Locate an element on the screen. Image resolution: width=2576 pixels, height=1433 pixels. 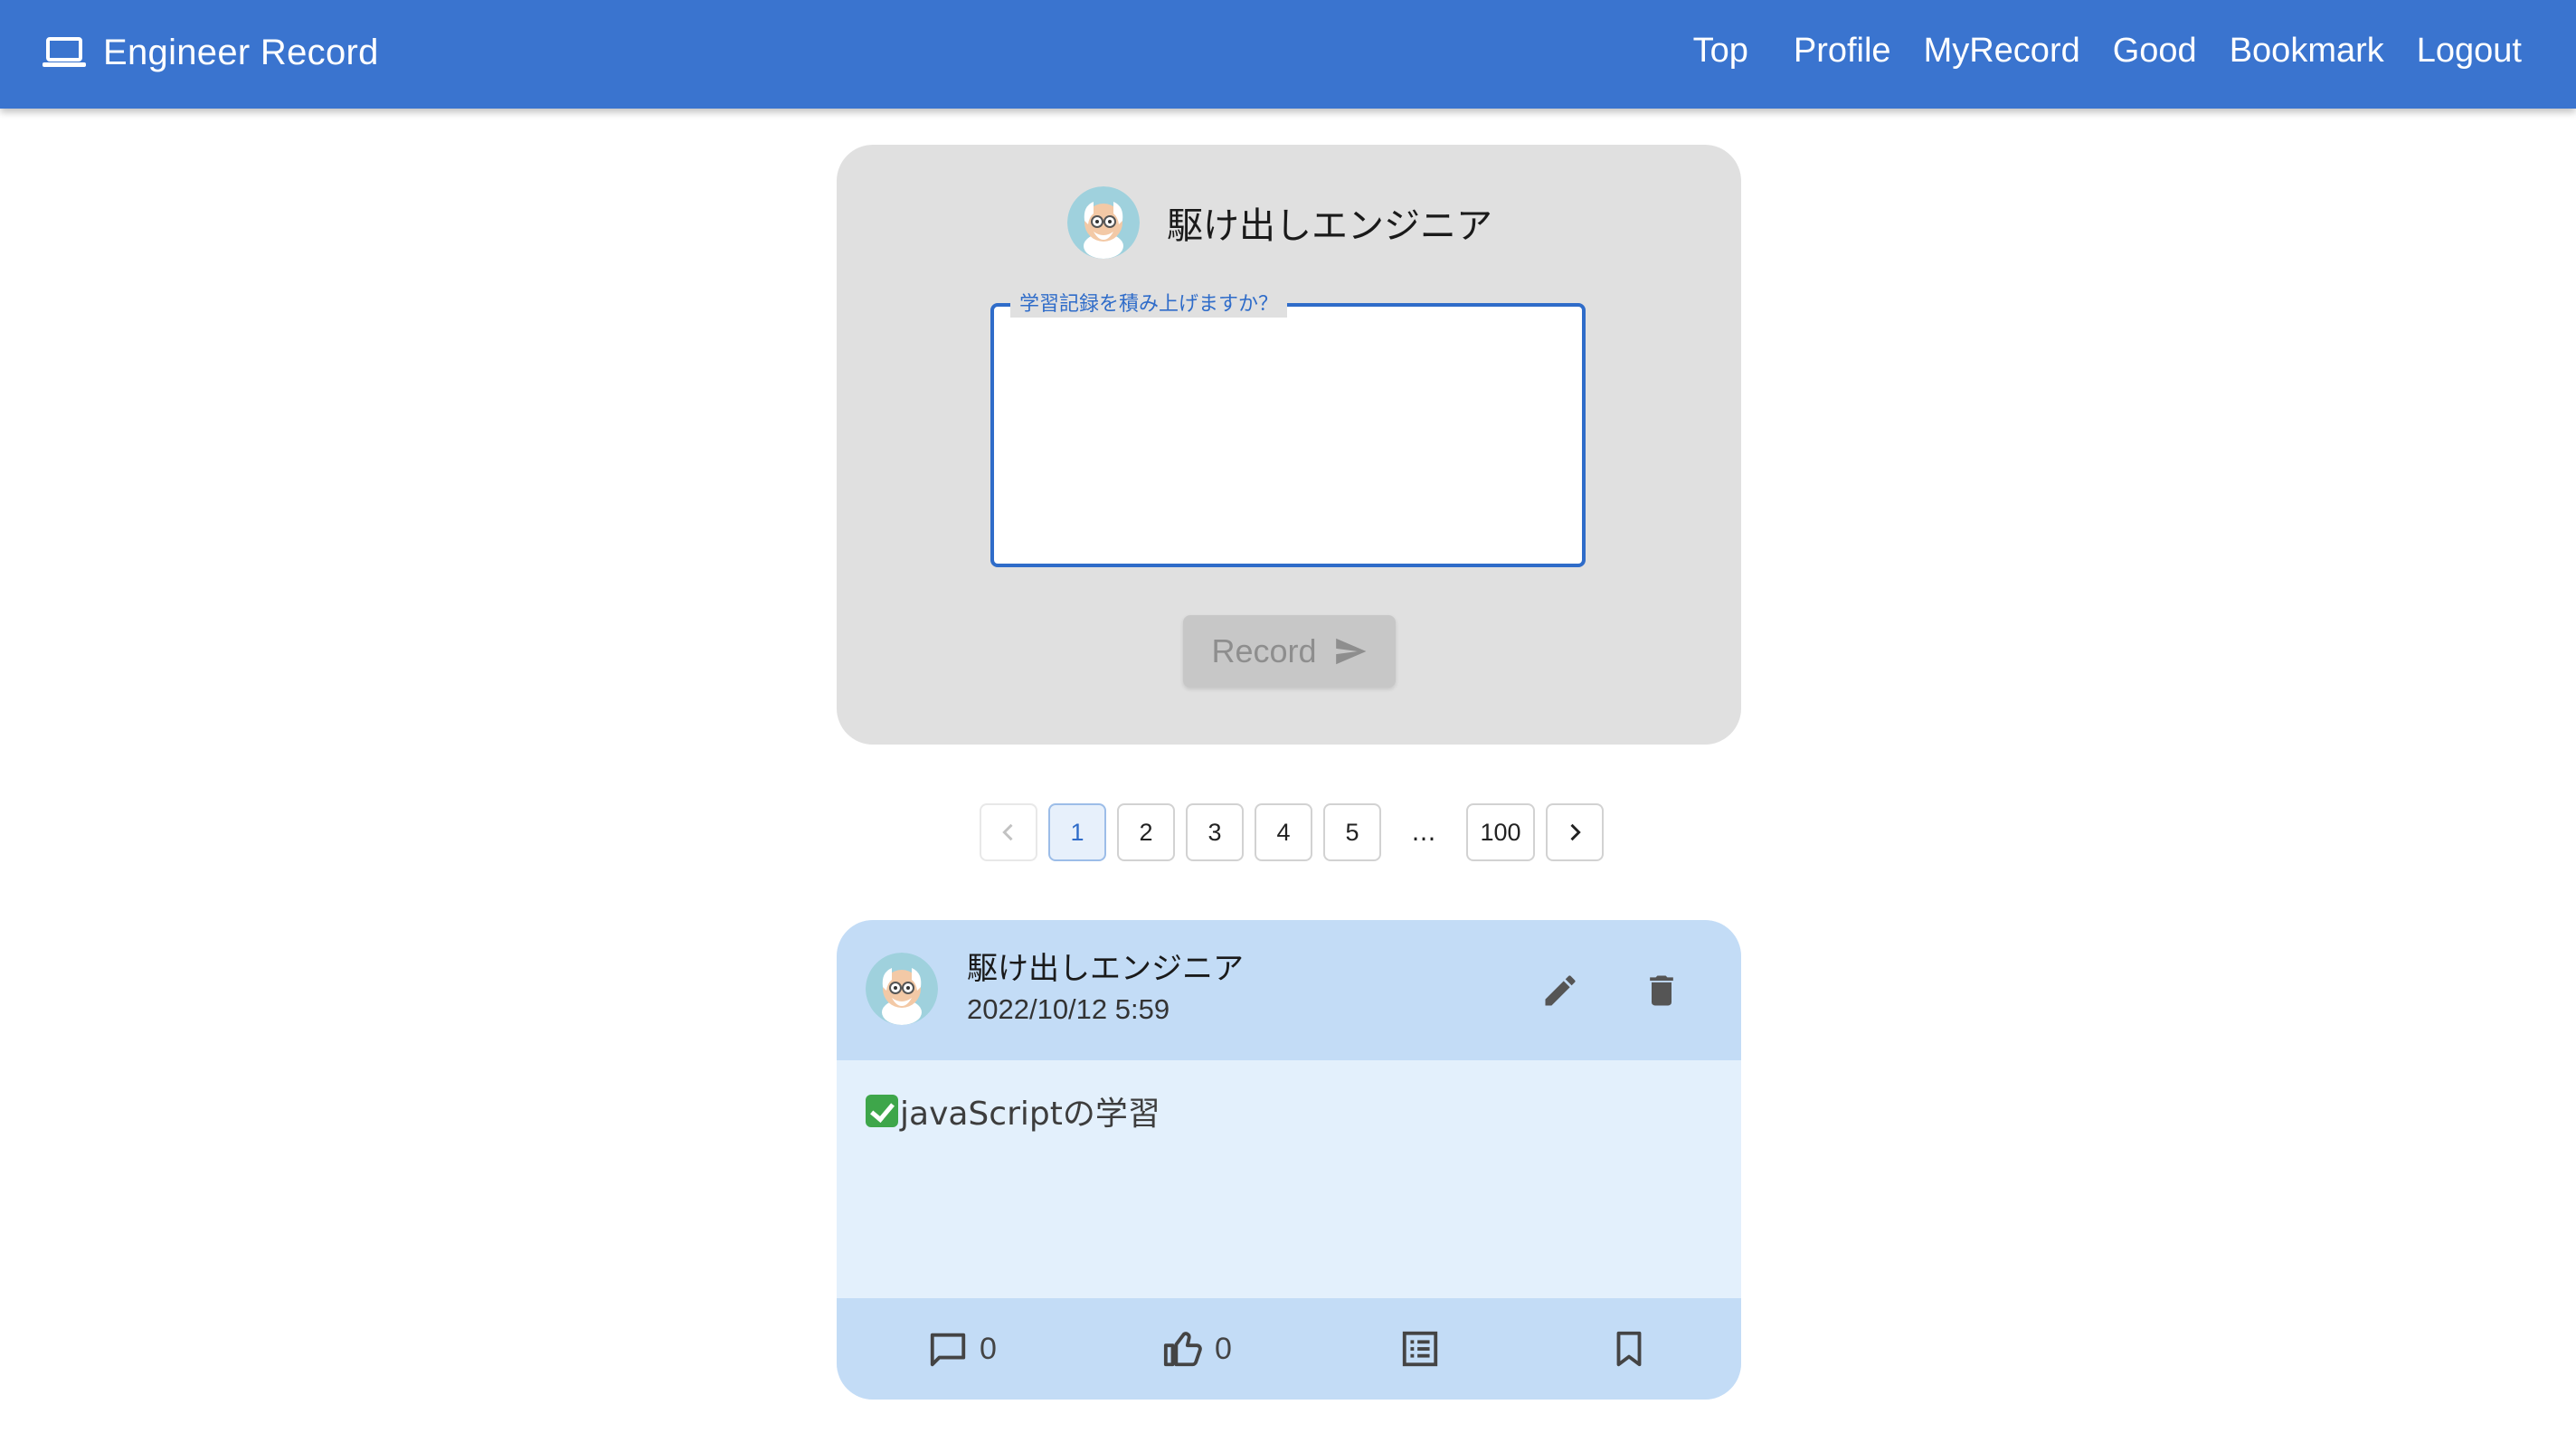
chevron-left-icon is located at coordinates (1008, 832).